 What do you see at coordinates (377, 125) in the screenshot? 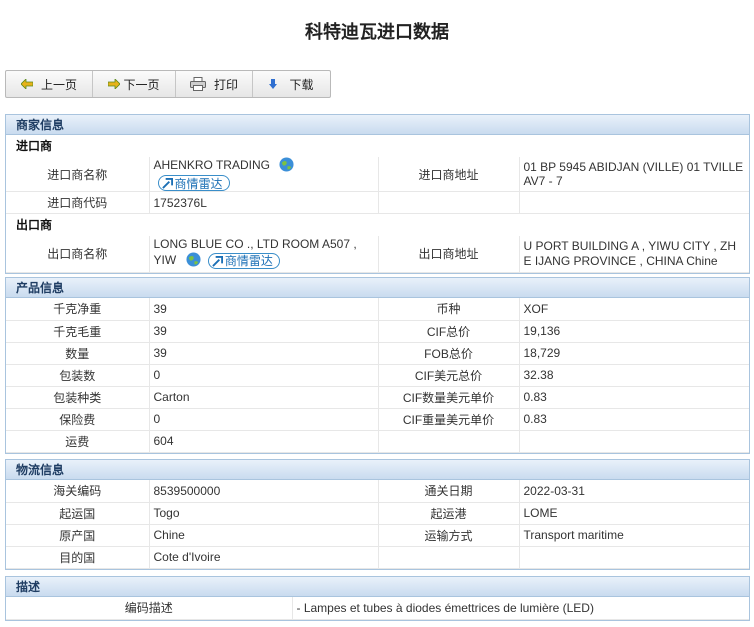
I see `merchant-section-heading: 商家信息` at bounding box center [377, 125].